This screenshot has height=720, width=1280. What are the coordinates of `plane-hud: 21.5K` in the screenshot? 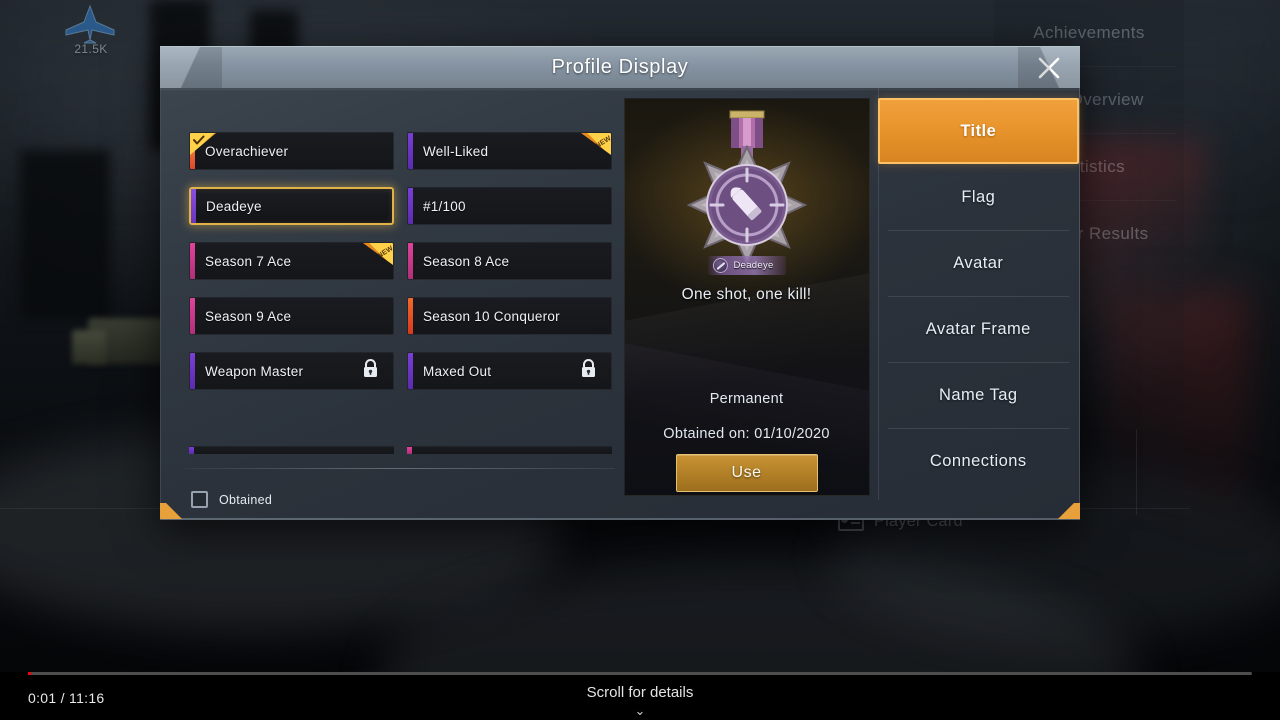 It's located at (91, 35).